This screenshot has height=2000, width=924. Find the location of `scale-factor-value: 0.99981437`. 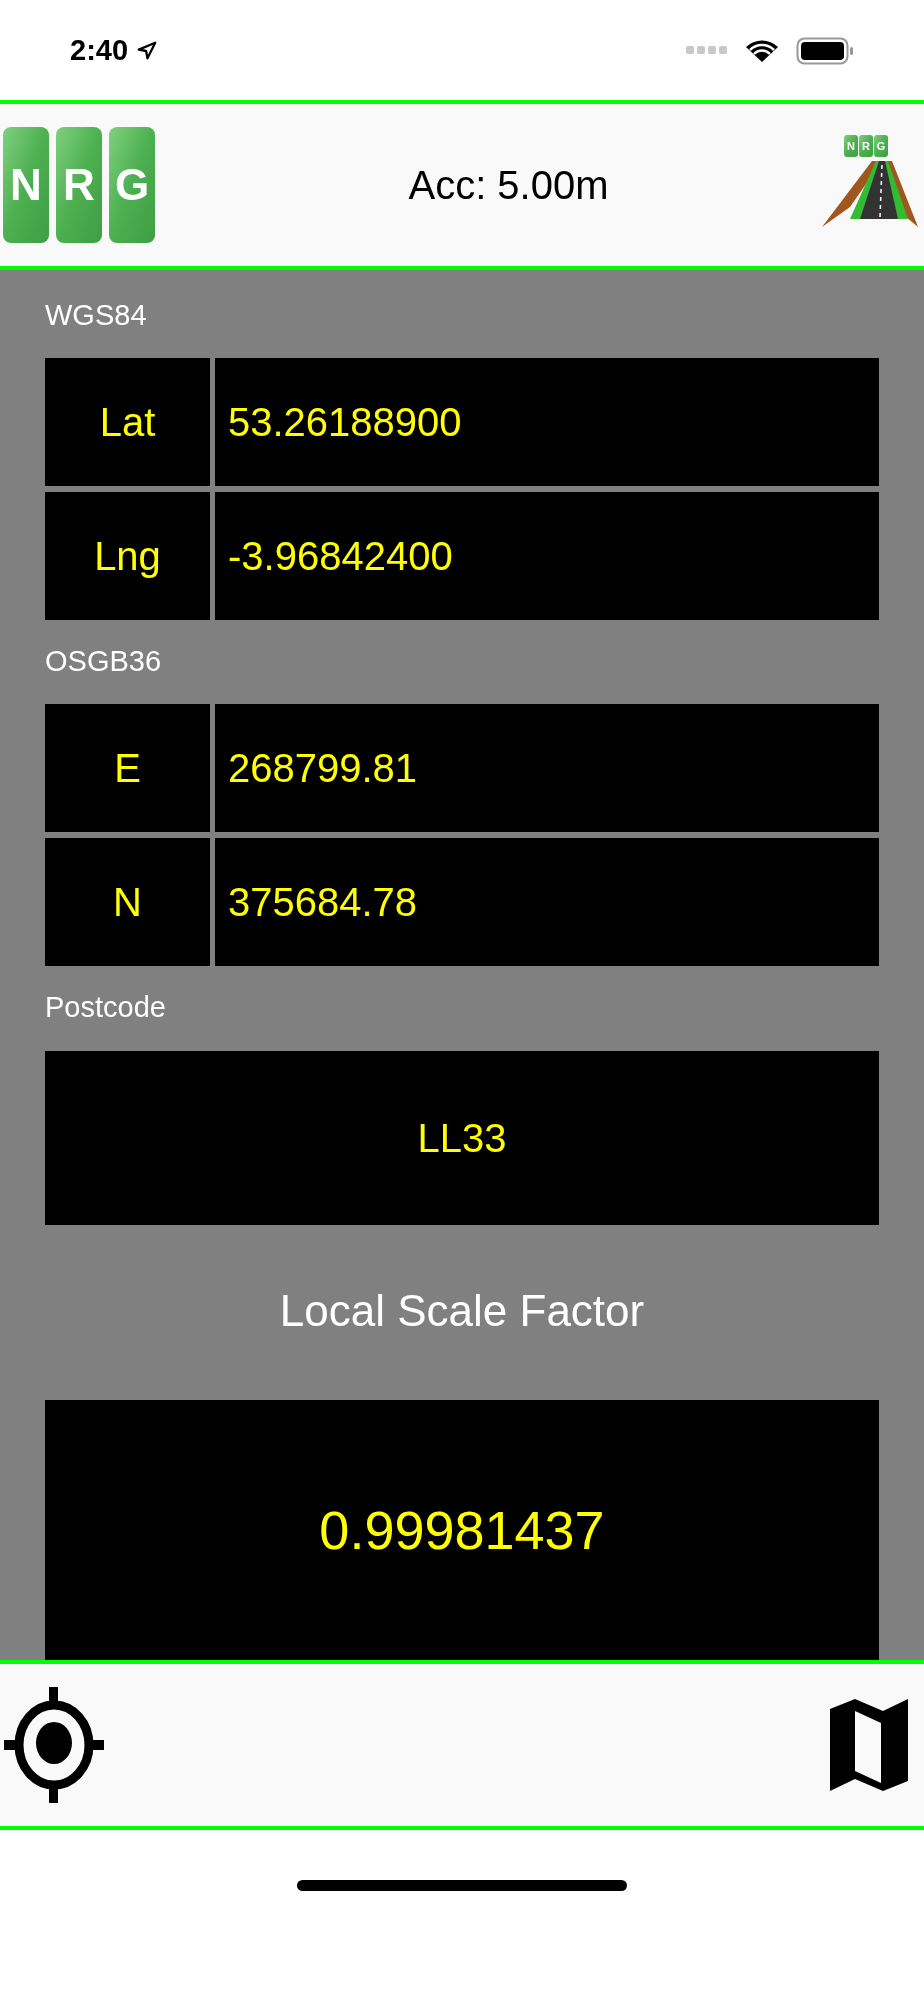

scale-factor-value: 0.99981437 is located at coordinates (462, 1530).